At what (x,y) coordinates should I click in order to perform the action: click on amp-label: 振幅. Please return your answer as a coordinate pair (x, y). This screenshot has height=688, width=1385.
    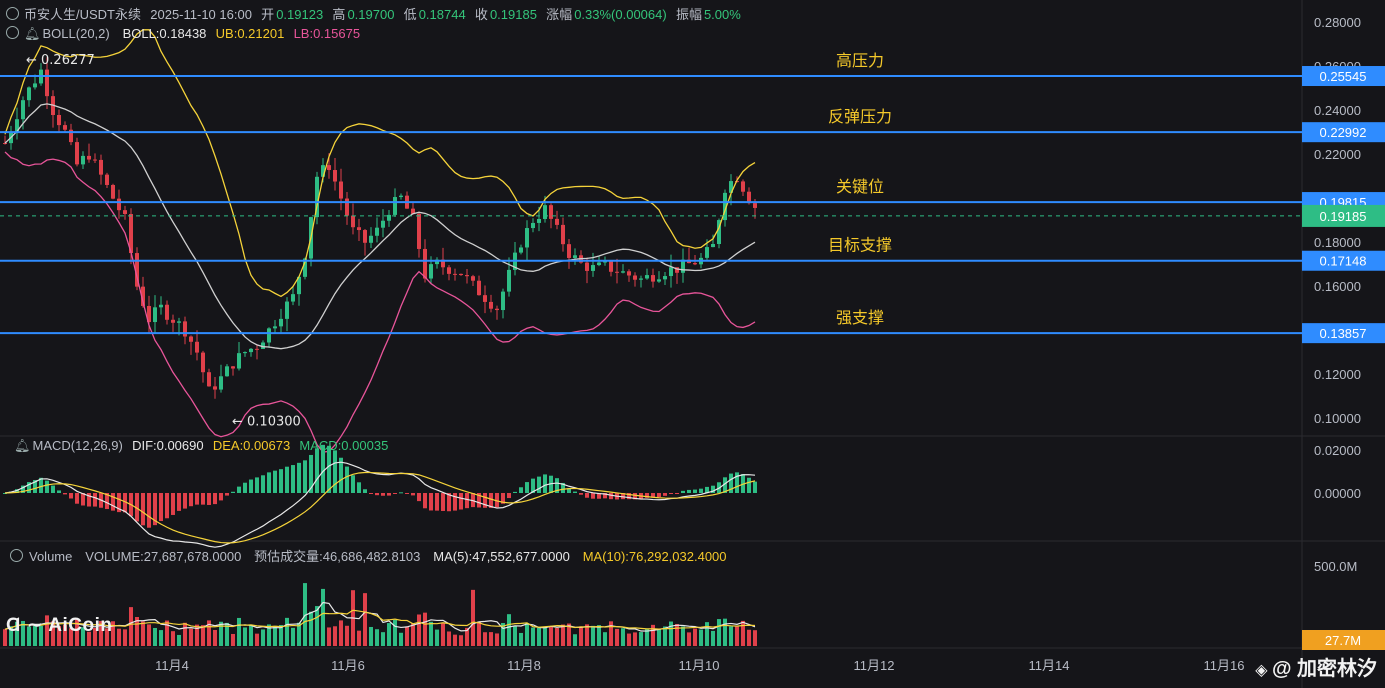
    Looking at the image, I should click on (688, 14).